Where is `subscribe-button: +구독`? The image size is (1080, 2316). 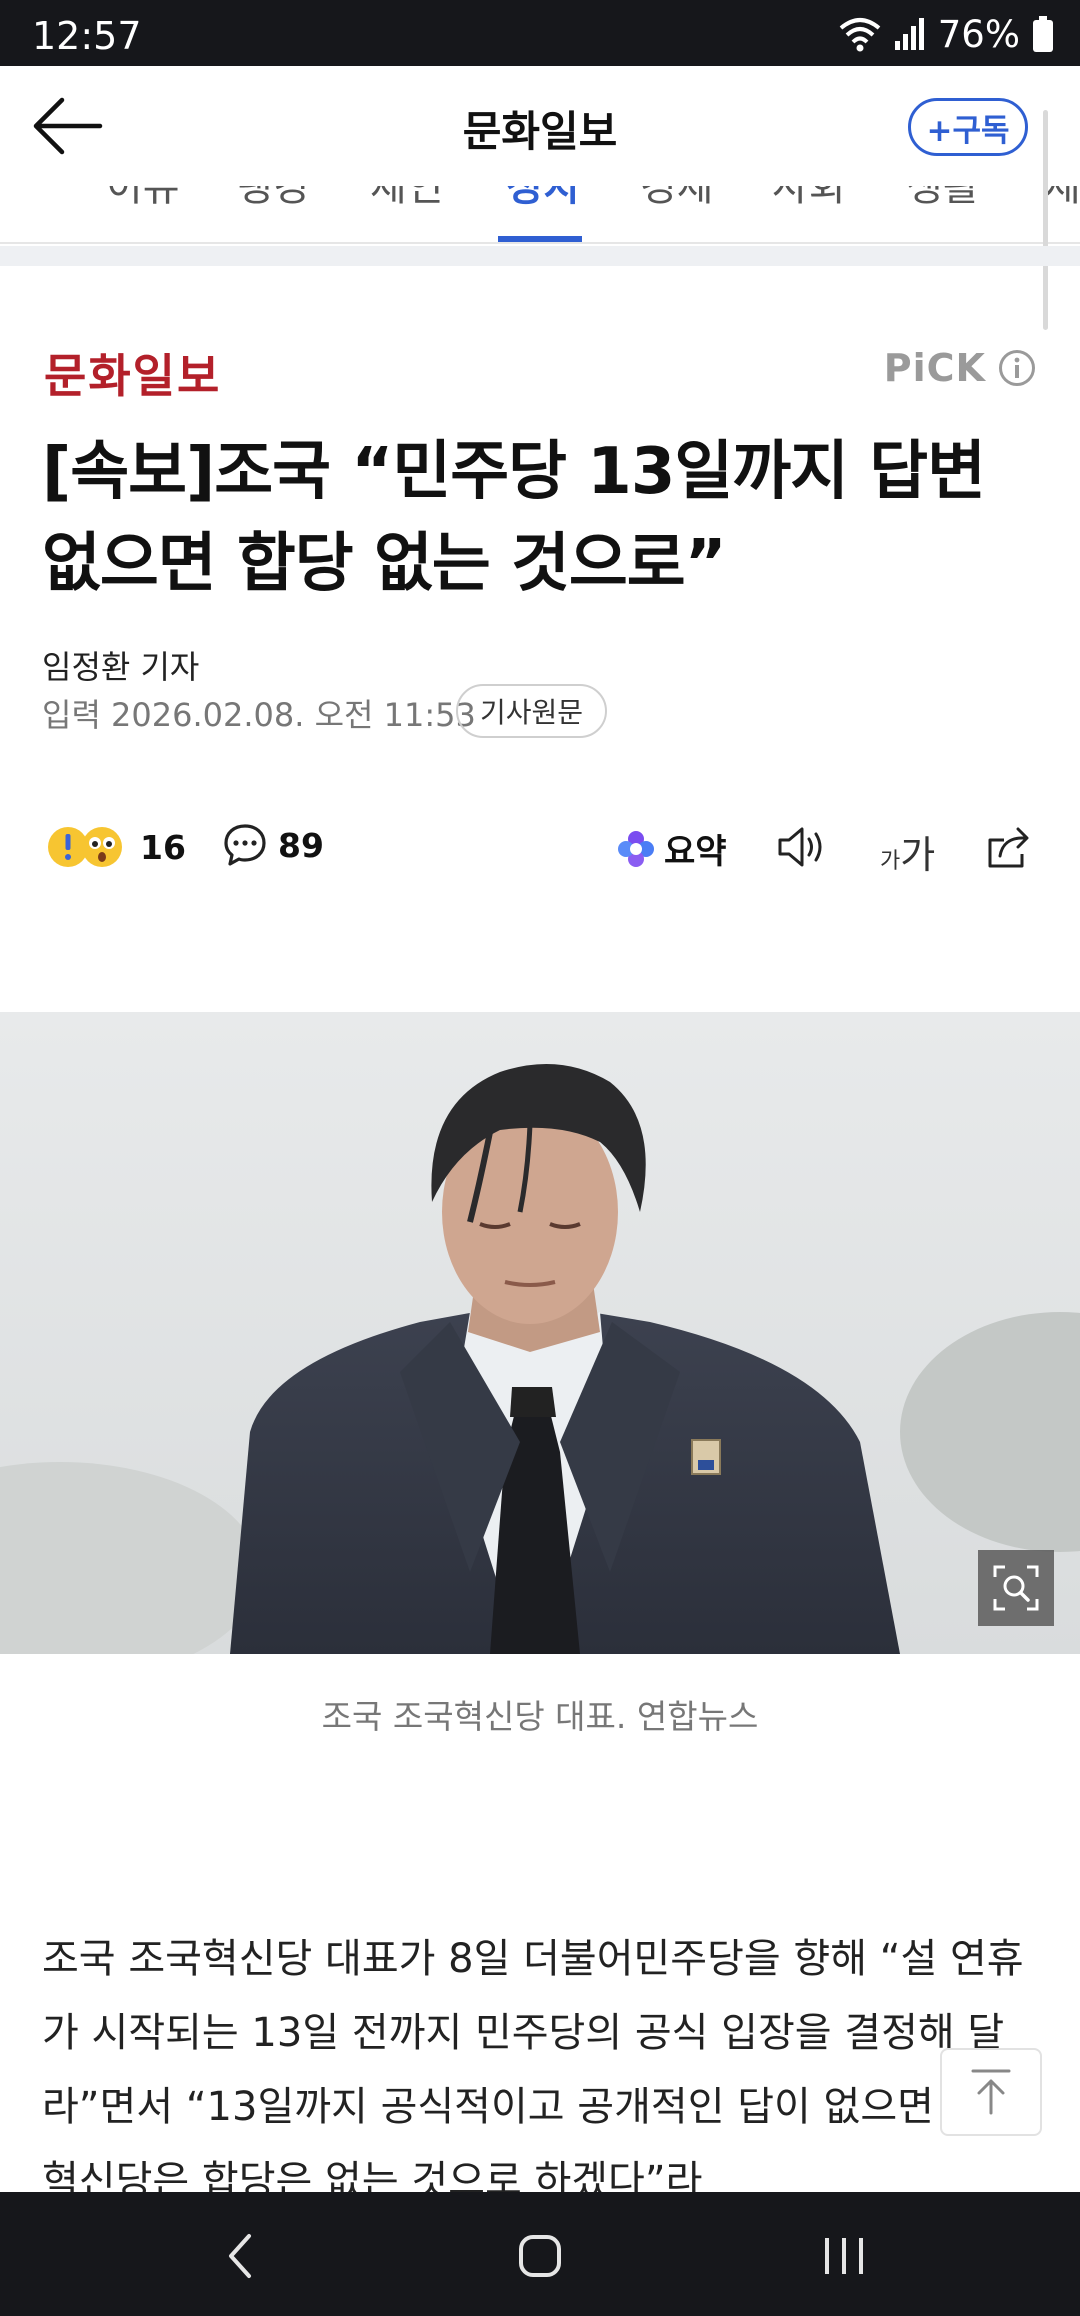 subscribe-button: +구독 is located at coordinates (968, 127).